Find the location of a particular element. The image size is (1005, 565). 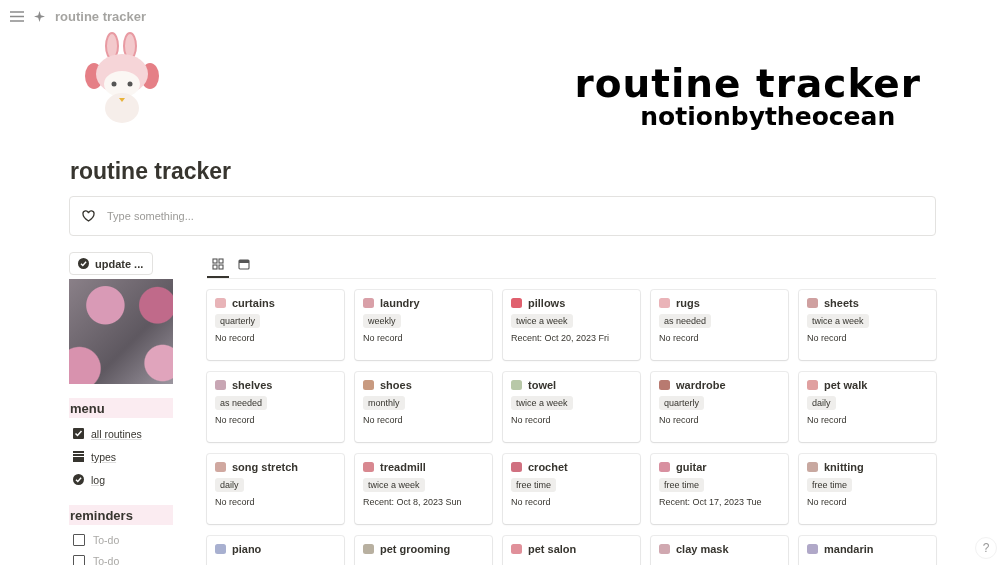

page-title: routine tracker is located at coordinates (151, 171).